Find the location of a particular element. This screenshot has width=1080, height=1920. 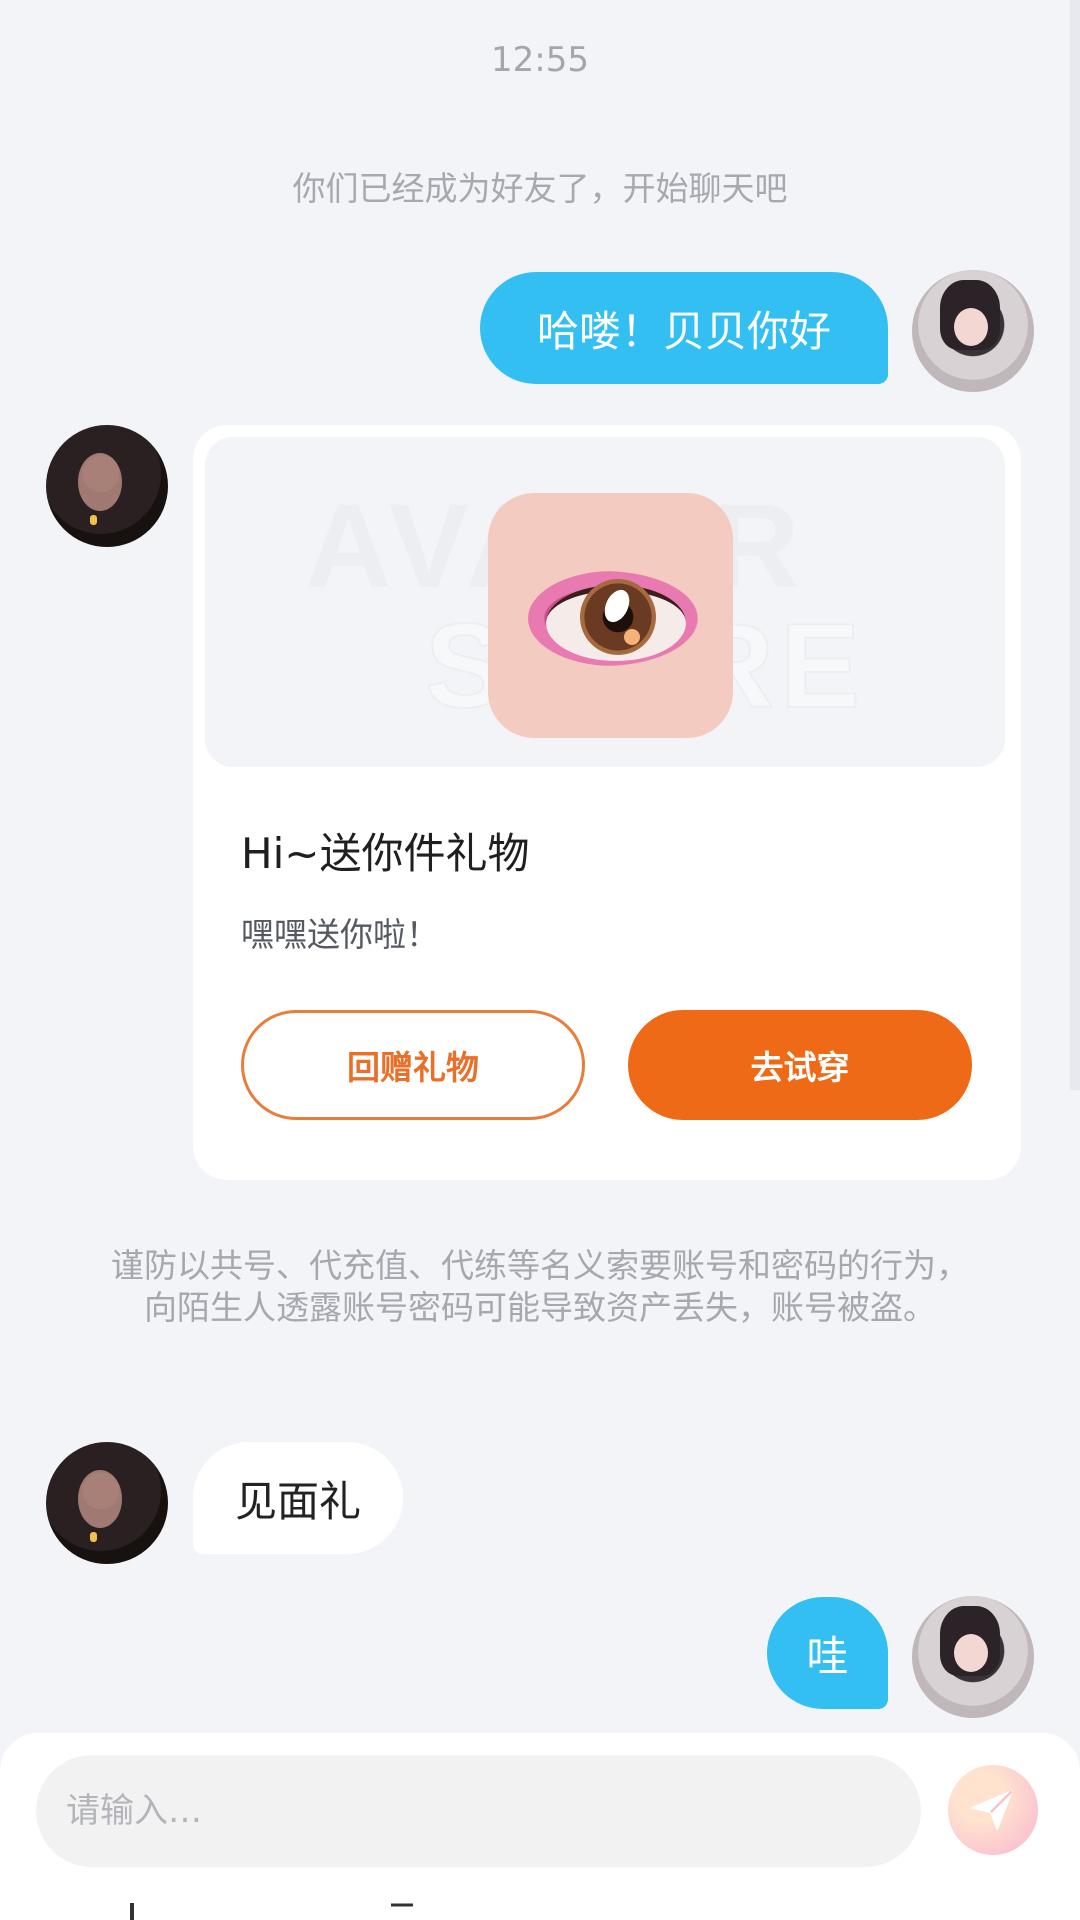

paper-plane-icon is located at coordinates (992, 1810).